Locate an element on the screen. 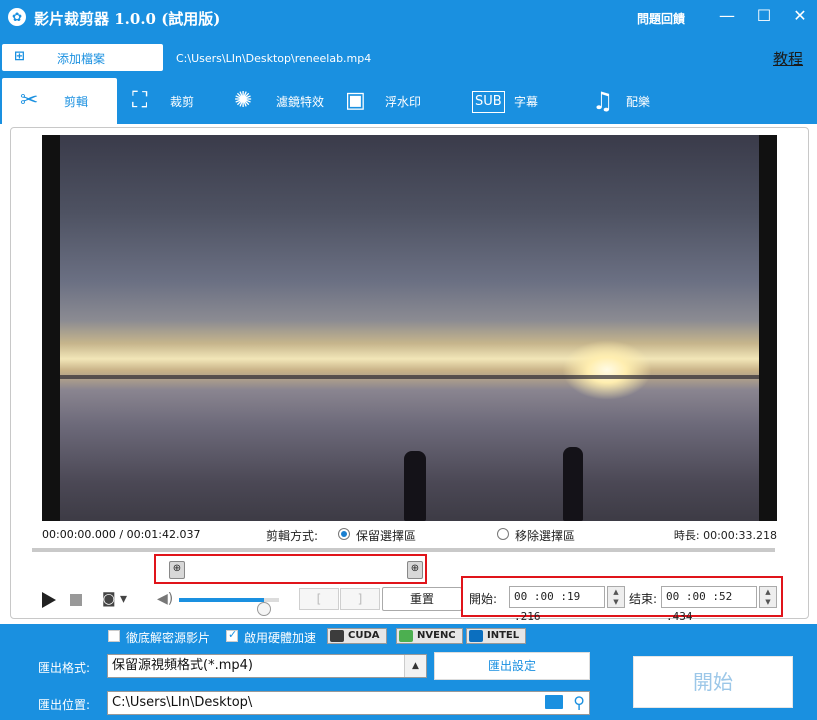 The width and height of the screenshot is (817, 720). start-time-input: 00 :00 :19 .216 is located at coordinates (557, 604).